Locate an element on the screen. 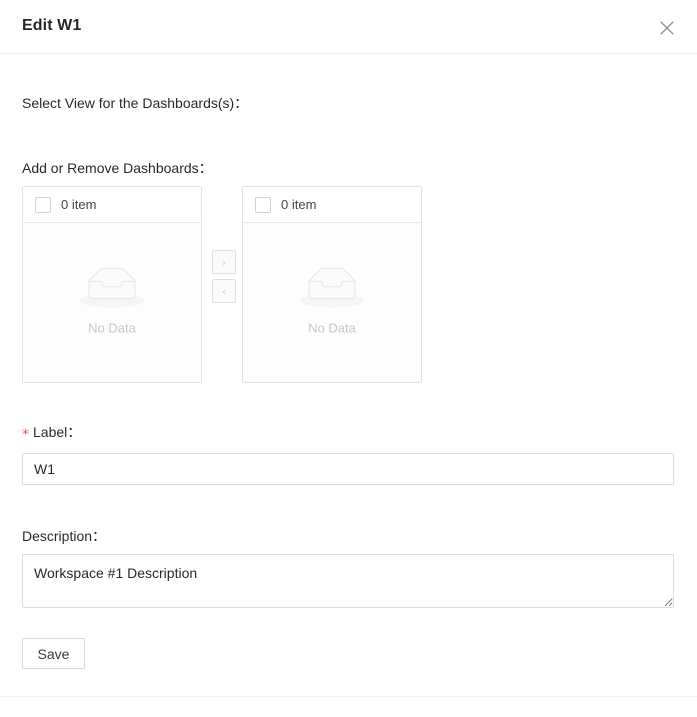 This screenshot has height=717, width=697. transfer-to-right-button: › is located at coordinates (224, 262).